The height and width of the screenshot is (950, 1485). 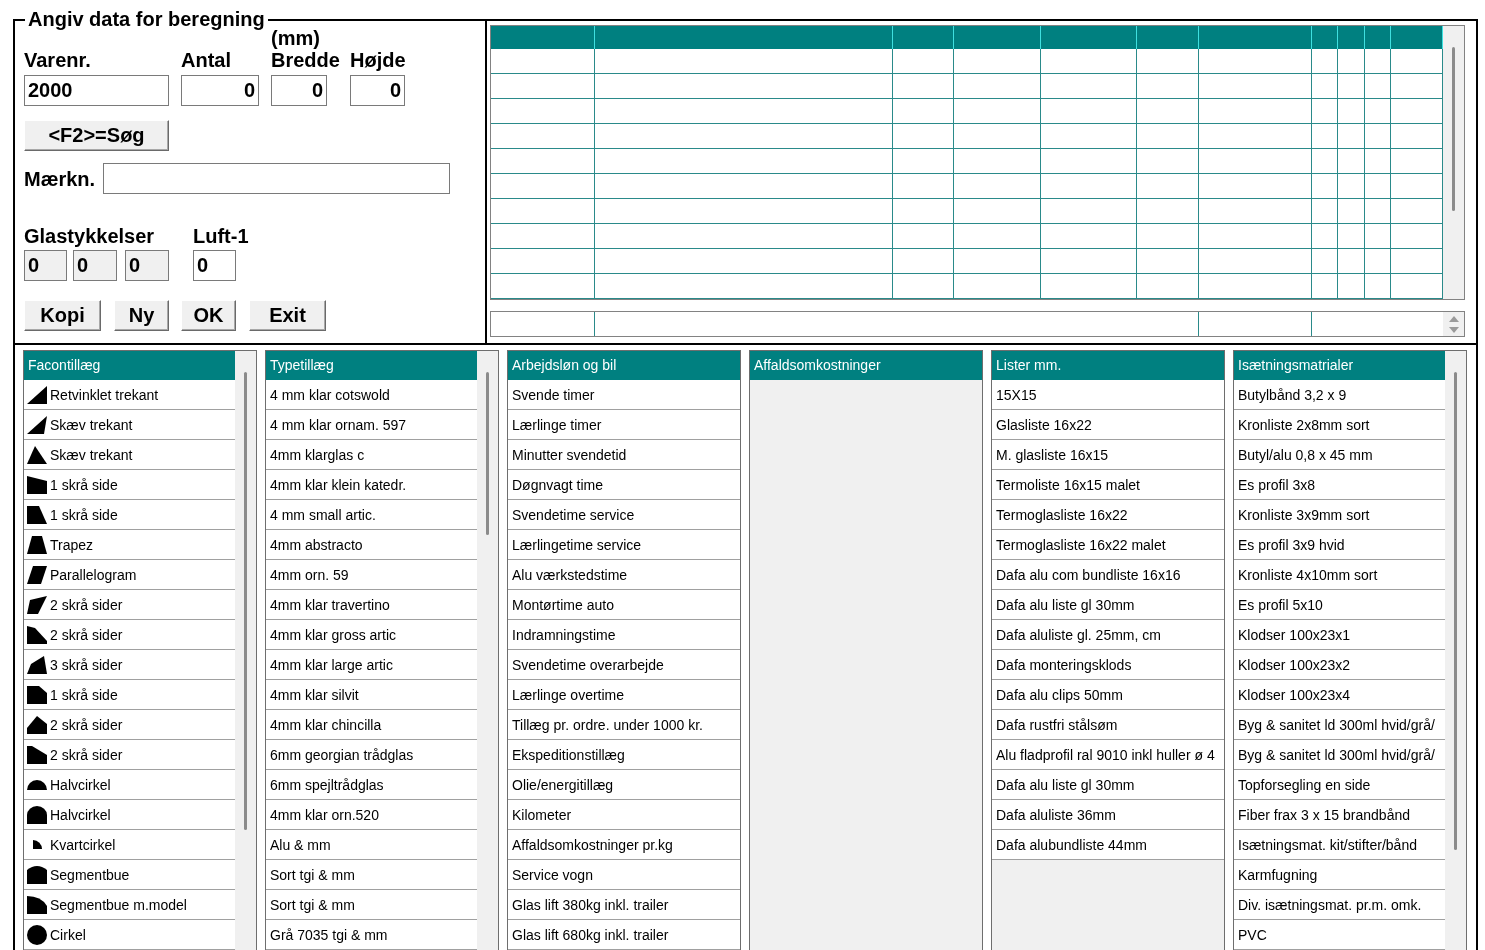 I want to click on search-button: <F2>=Søg, so click(x=96, y=135).